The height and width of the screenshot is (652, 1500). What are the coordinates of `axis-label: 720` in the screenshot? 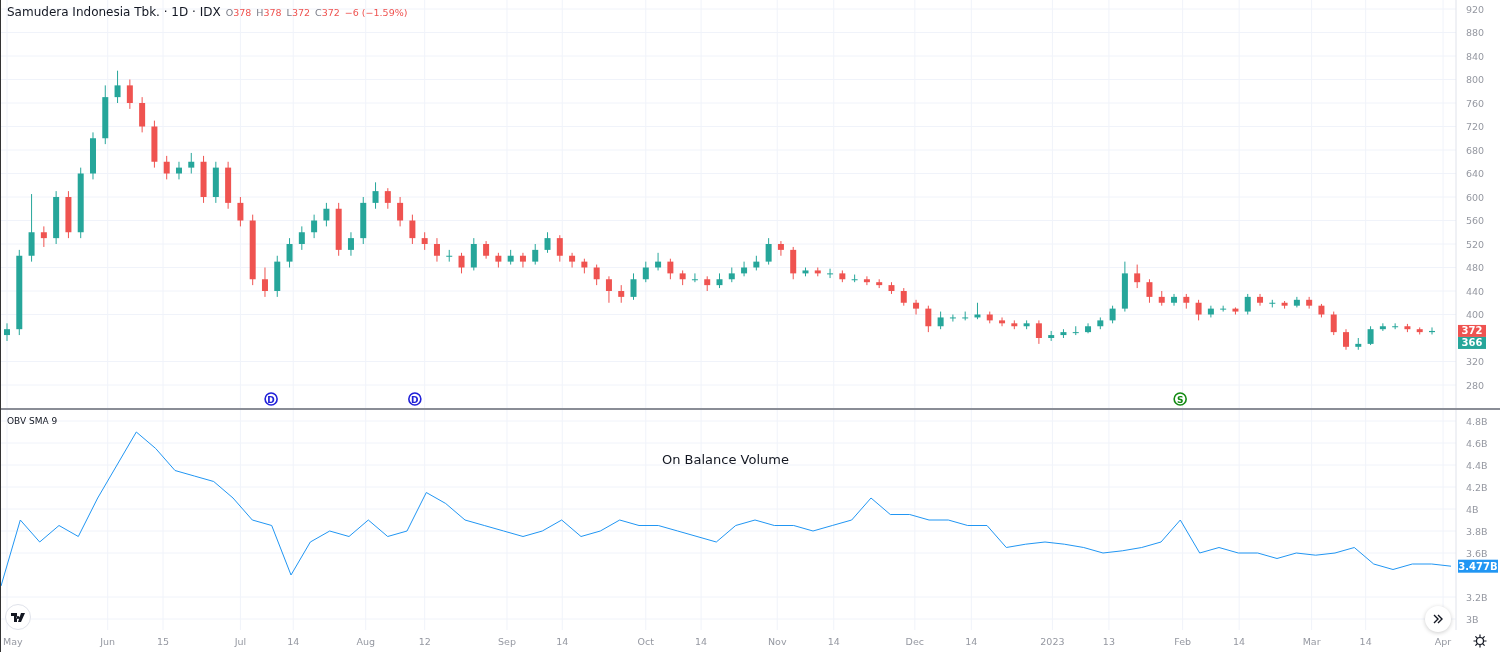 It's located at (1475, 126).